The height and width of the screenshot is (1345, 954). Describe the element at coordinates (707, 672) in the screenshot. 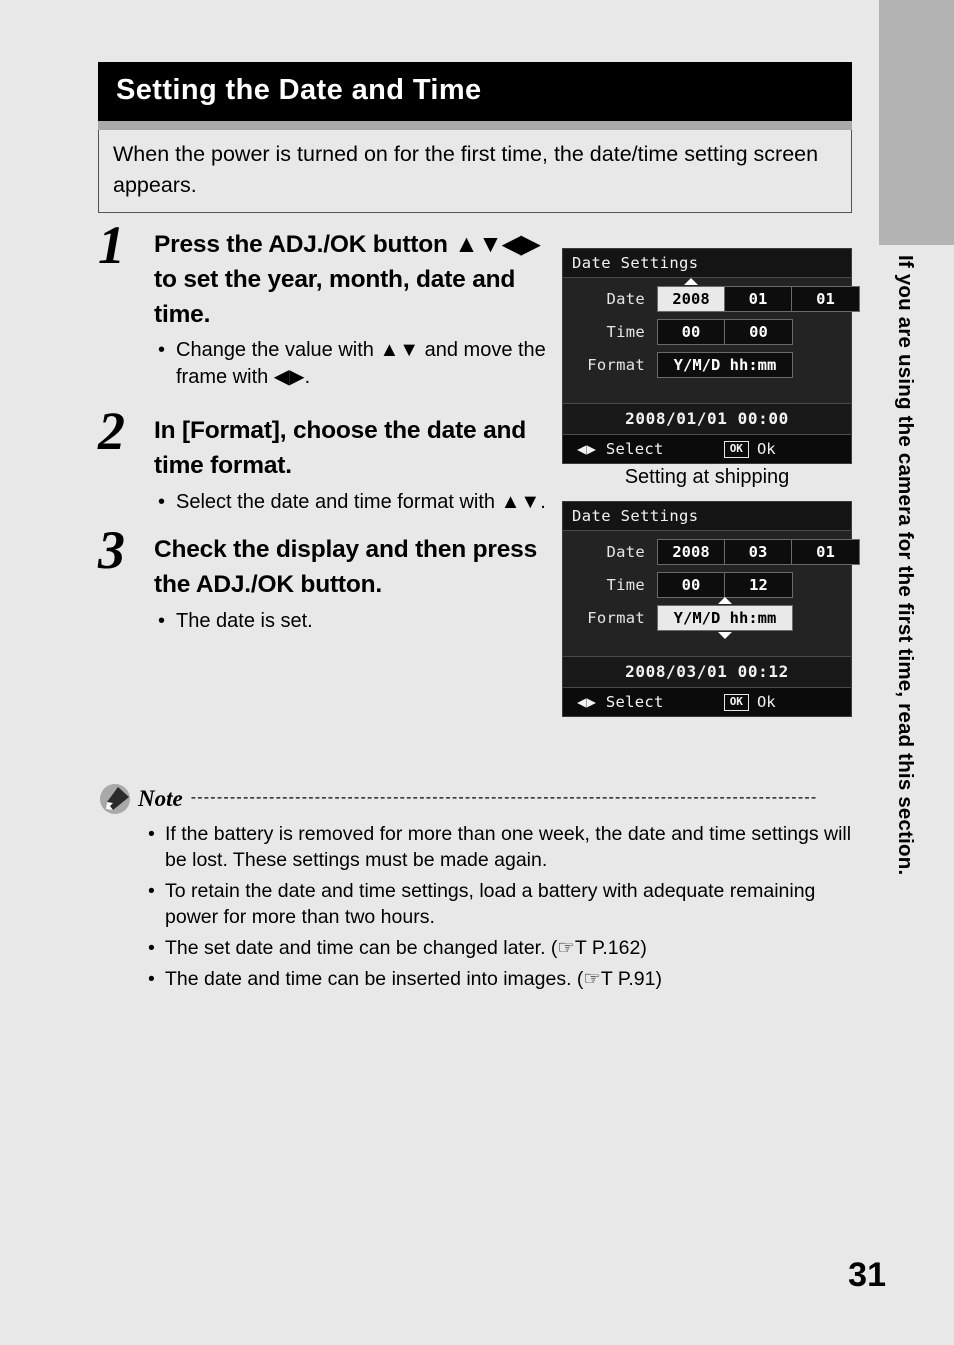

I see `camera-datetime-preview: 2008/03/01 00:12` at that location.